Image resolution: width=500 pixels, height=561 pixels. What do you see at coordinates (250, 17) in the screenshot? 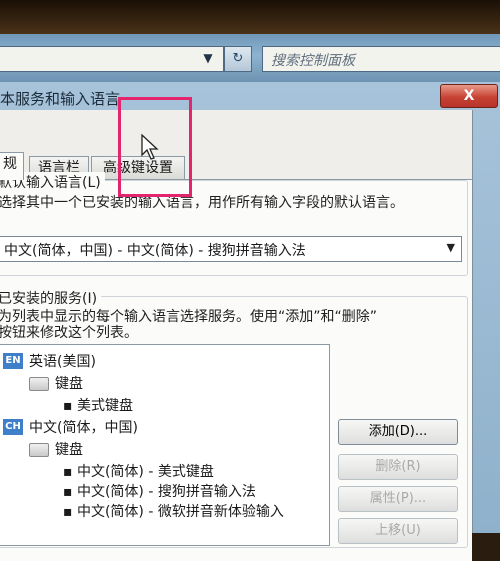
I see `monitor-bezel` at bounding box center [250, 17].